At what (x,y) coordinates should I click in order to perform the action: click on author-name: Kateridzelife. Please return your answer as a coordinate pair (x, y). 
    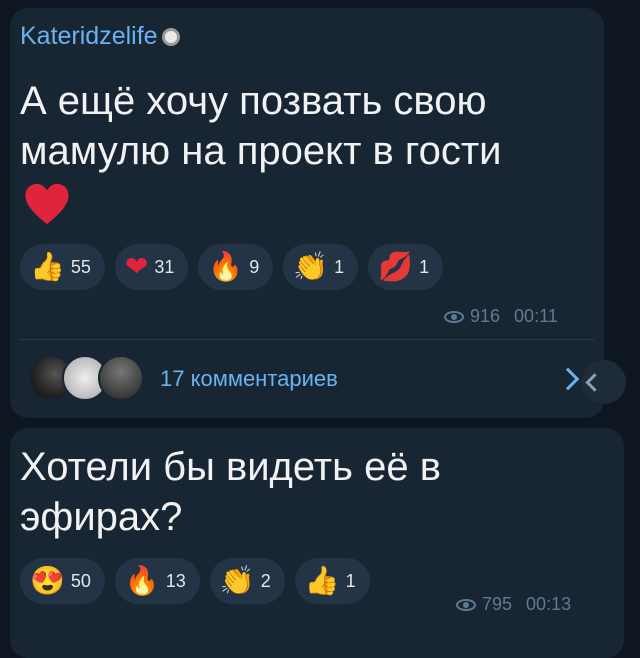
    Looking at the image, I should click on (89, 36).